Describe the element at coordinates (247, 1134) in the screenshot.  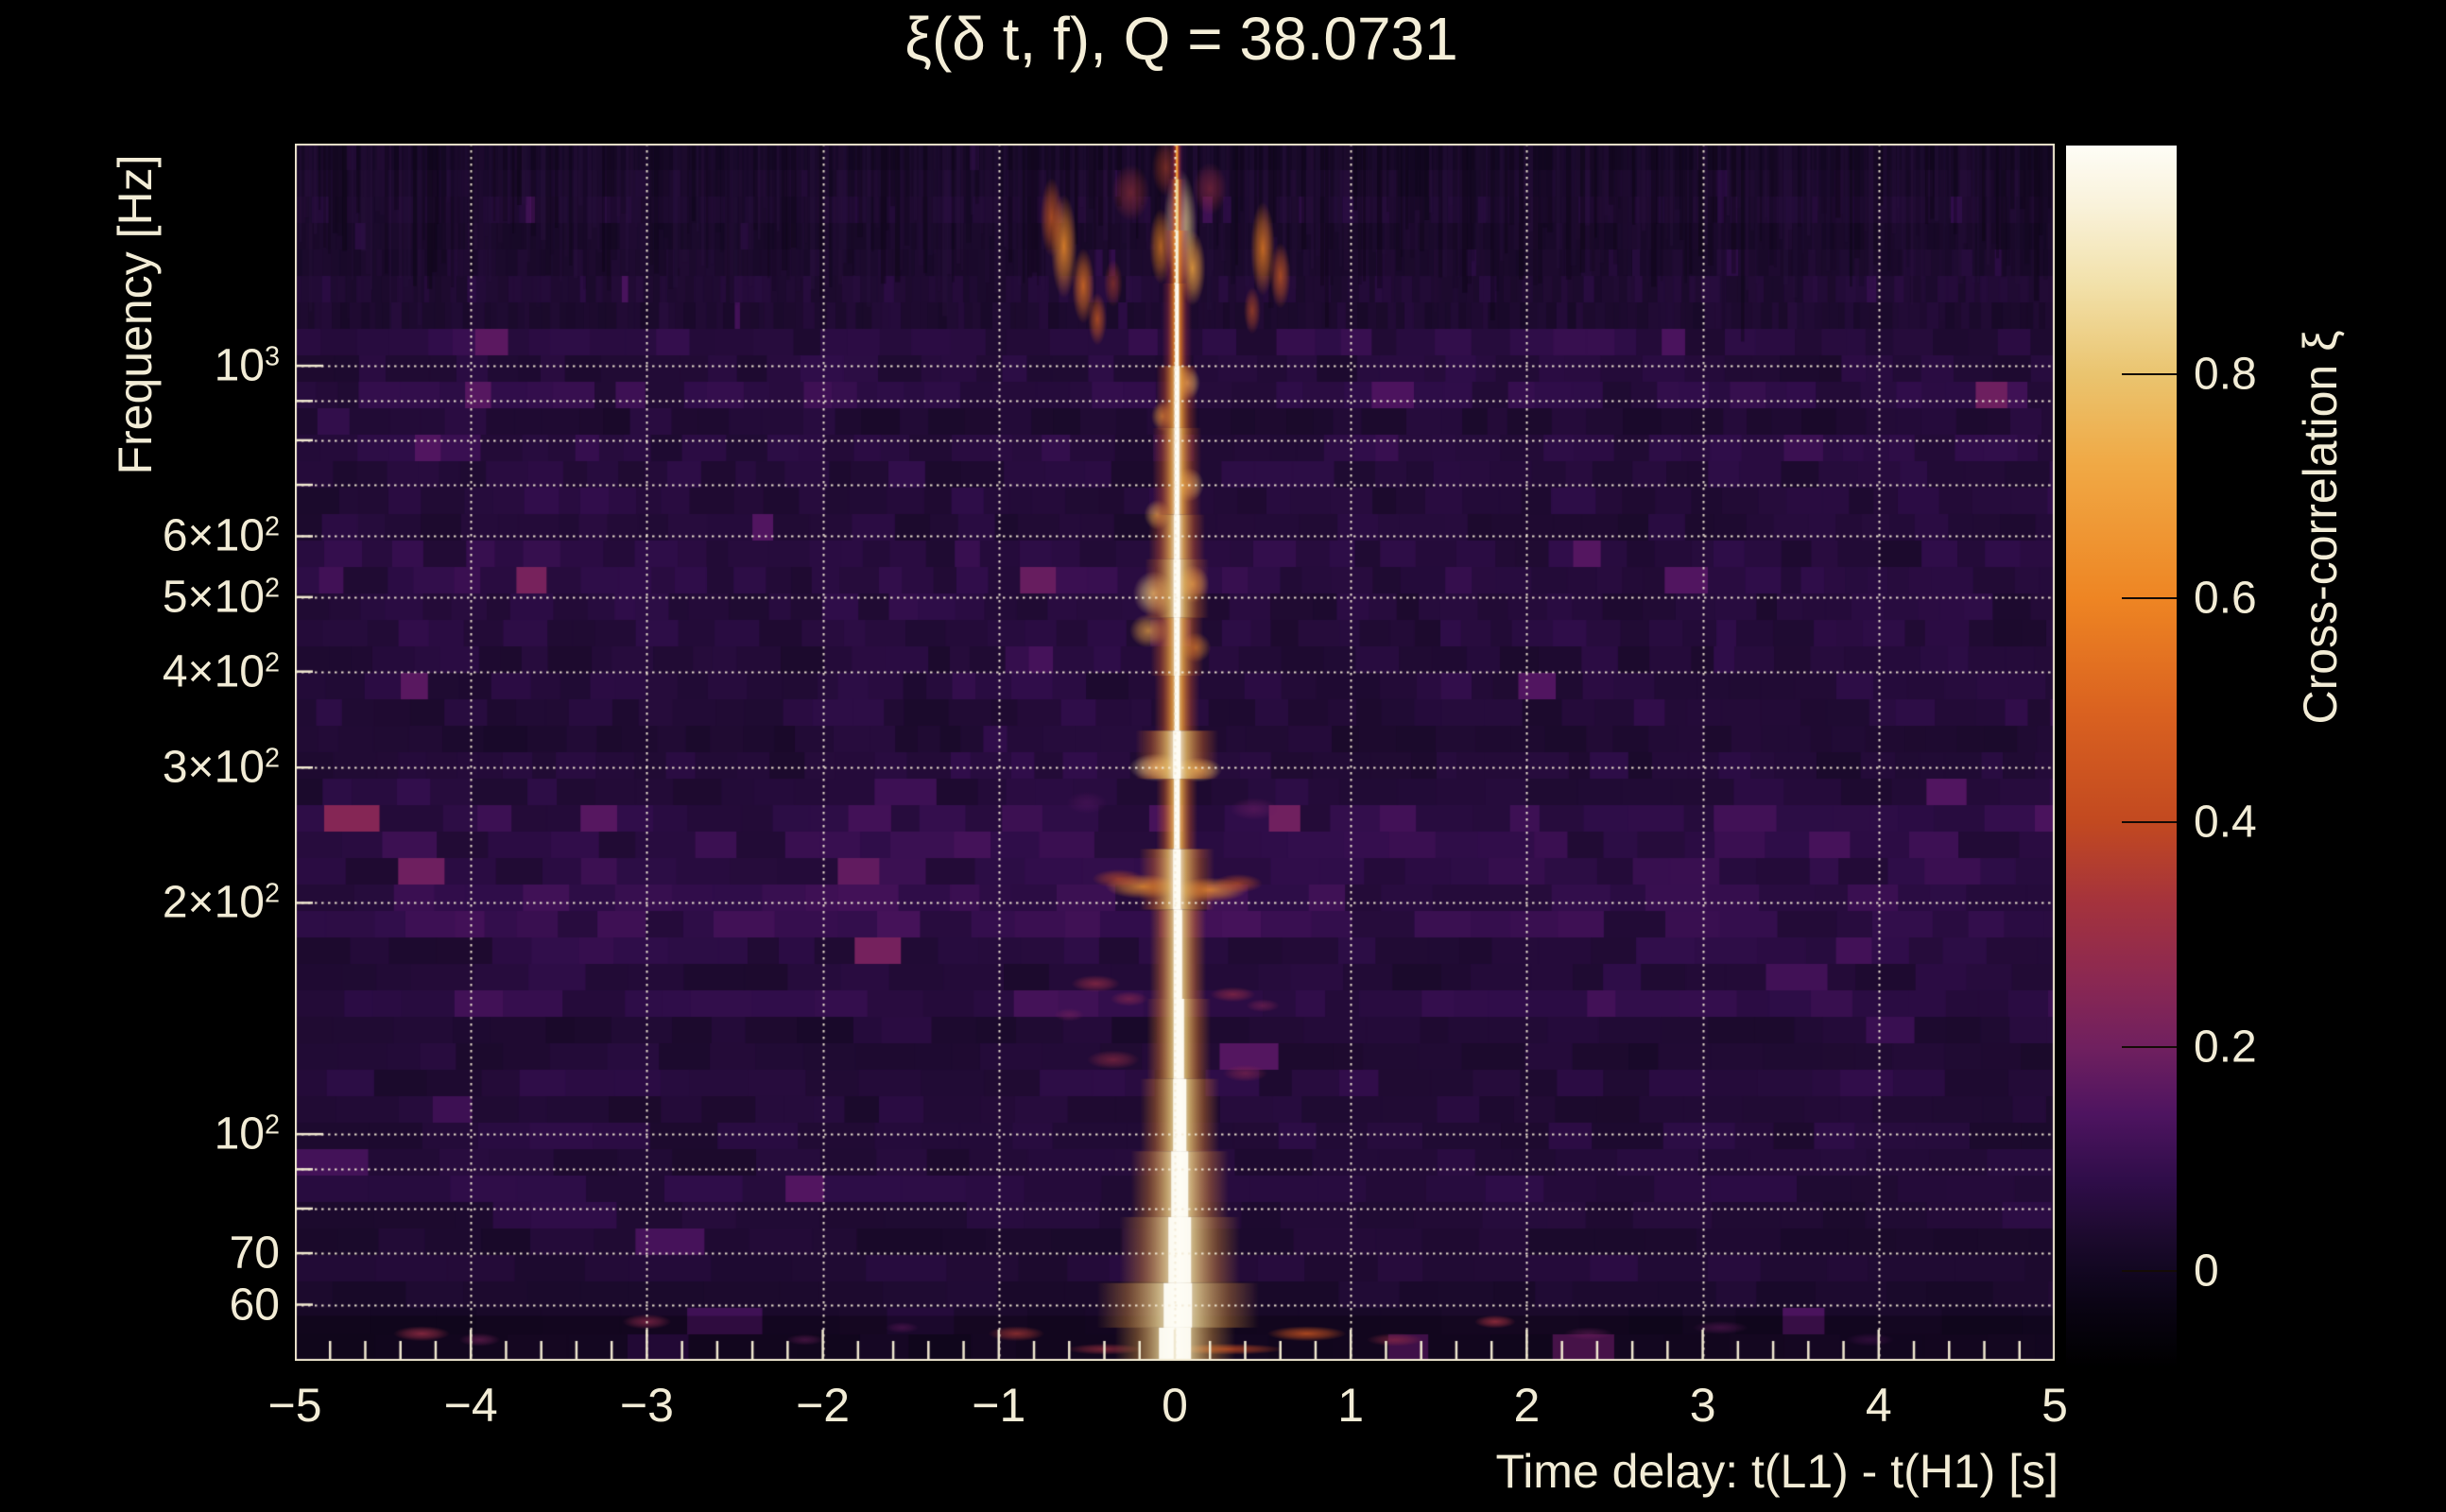
I see `y-tick-label: 102` at that location.